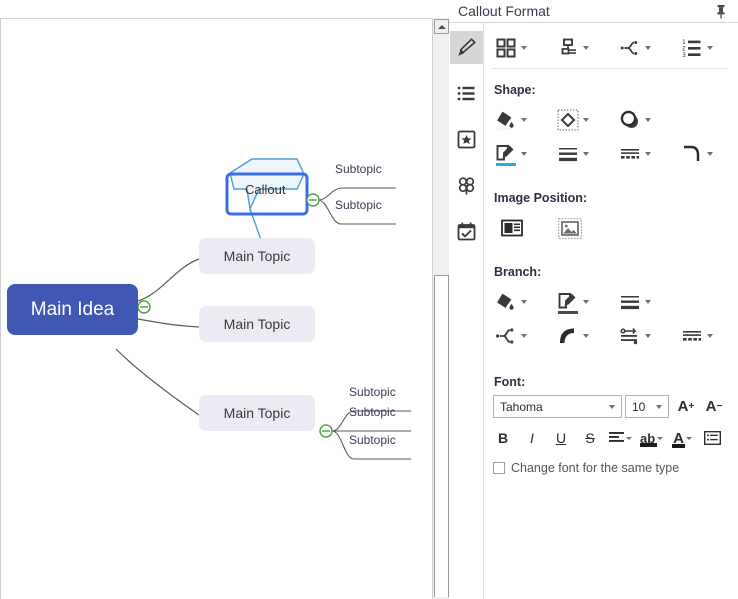  I want to click on paint-brush-icon, so click(467, 47).